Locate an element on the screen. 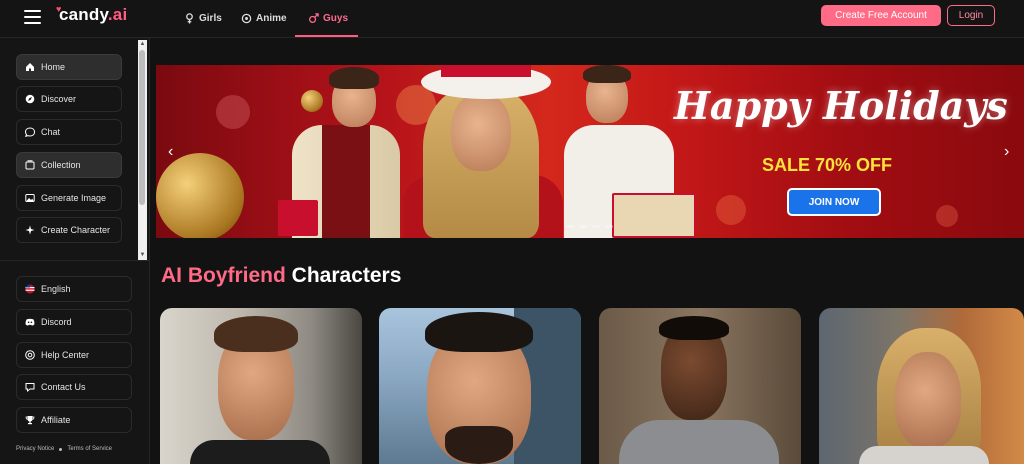  sidebar-divider is located at coordinates (75, 260).